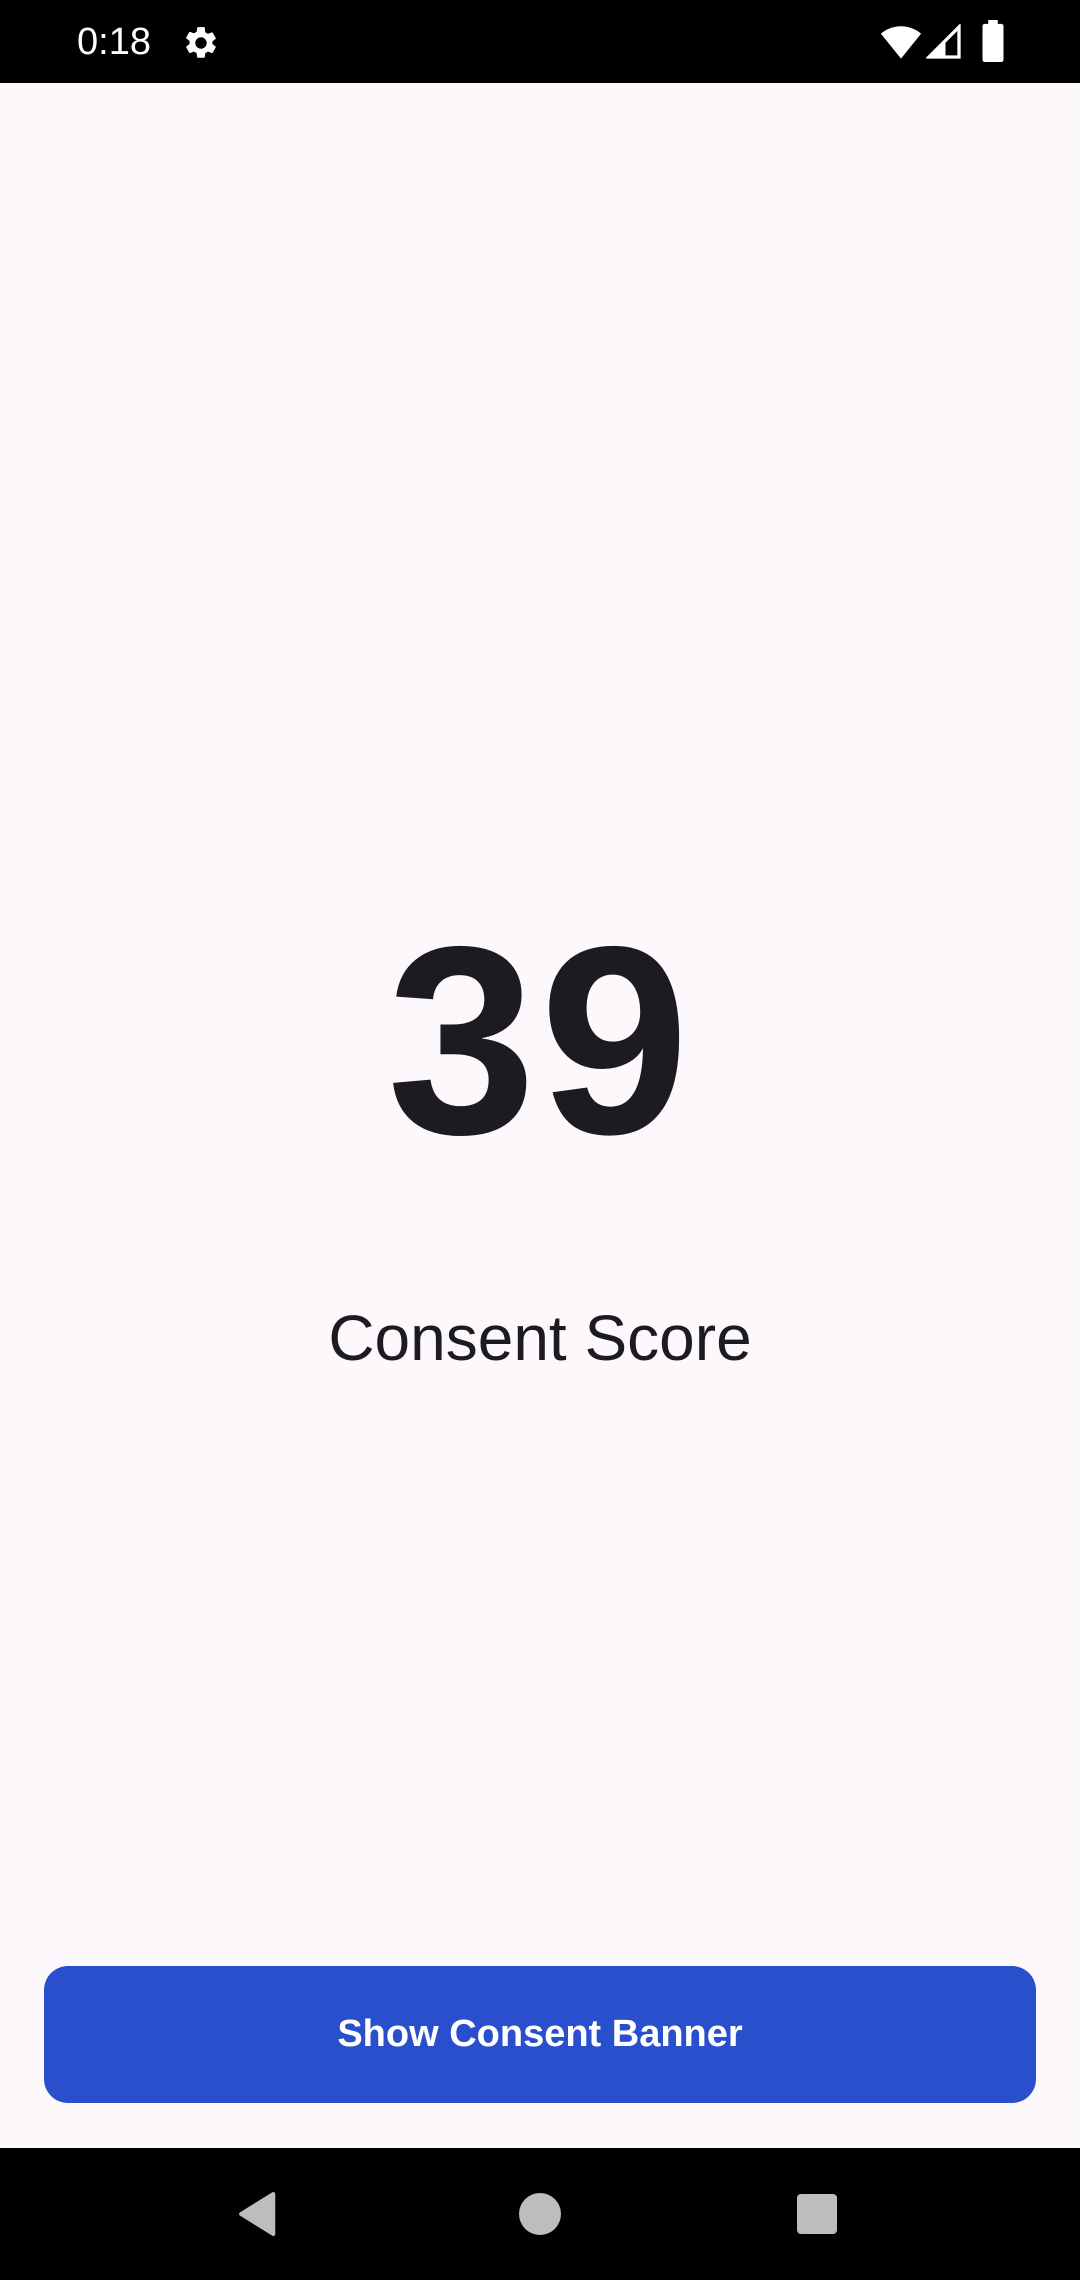  I want to click on cellular-signal-icon, so click(943, 41).